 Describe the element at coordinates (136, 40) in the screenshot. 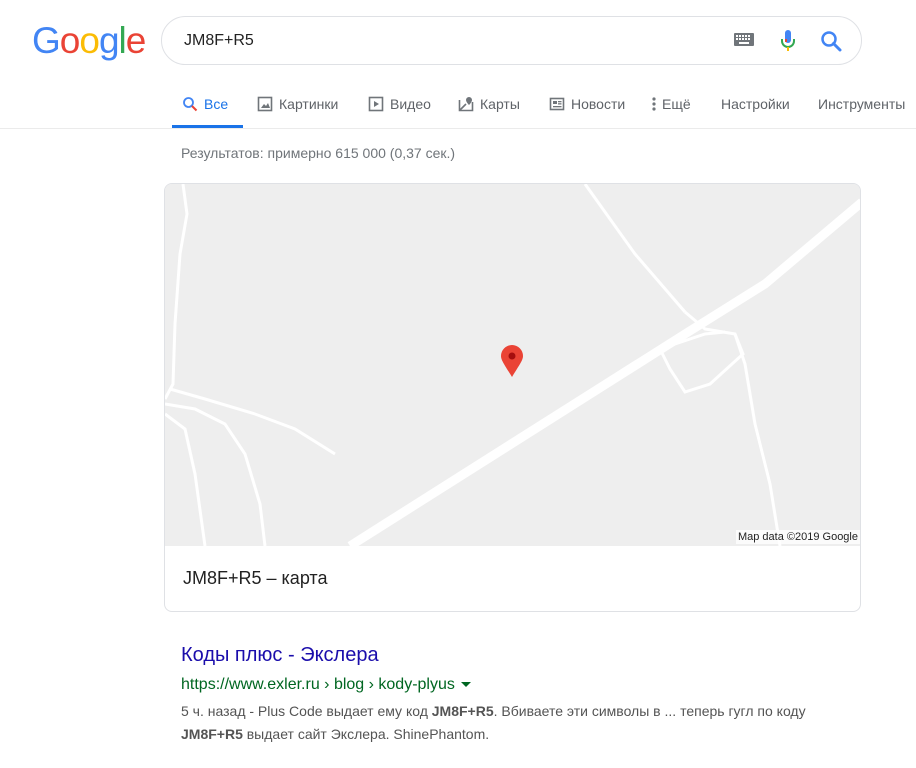

I see `logo-letter-6: e` at that location.